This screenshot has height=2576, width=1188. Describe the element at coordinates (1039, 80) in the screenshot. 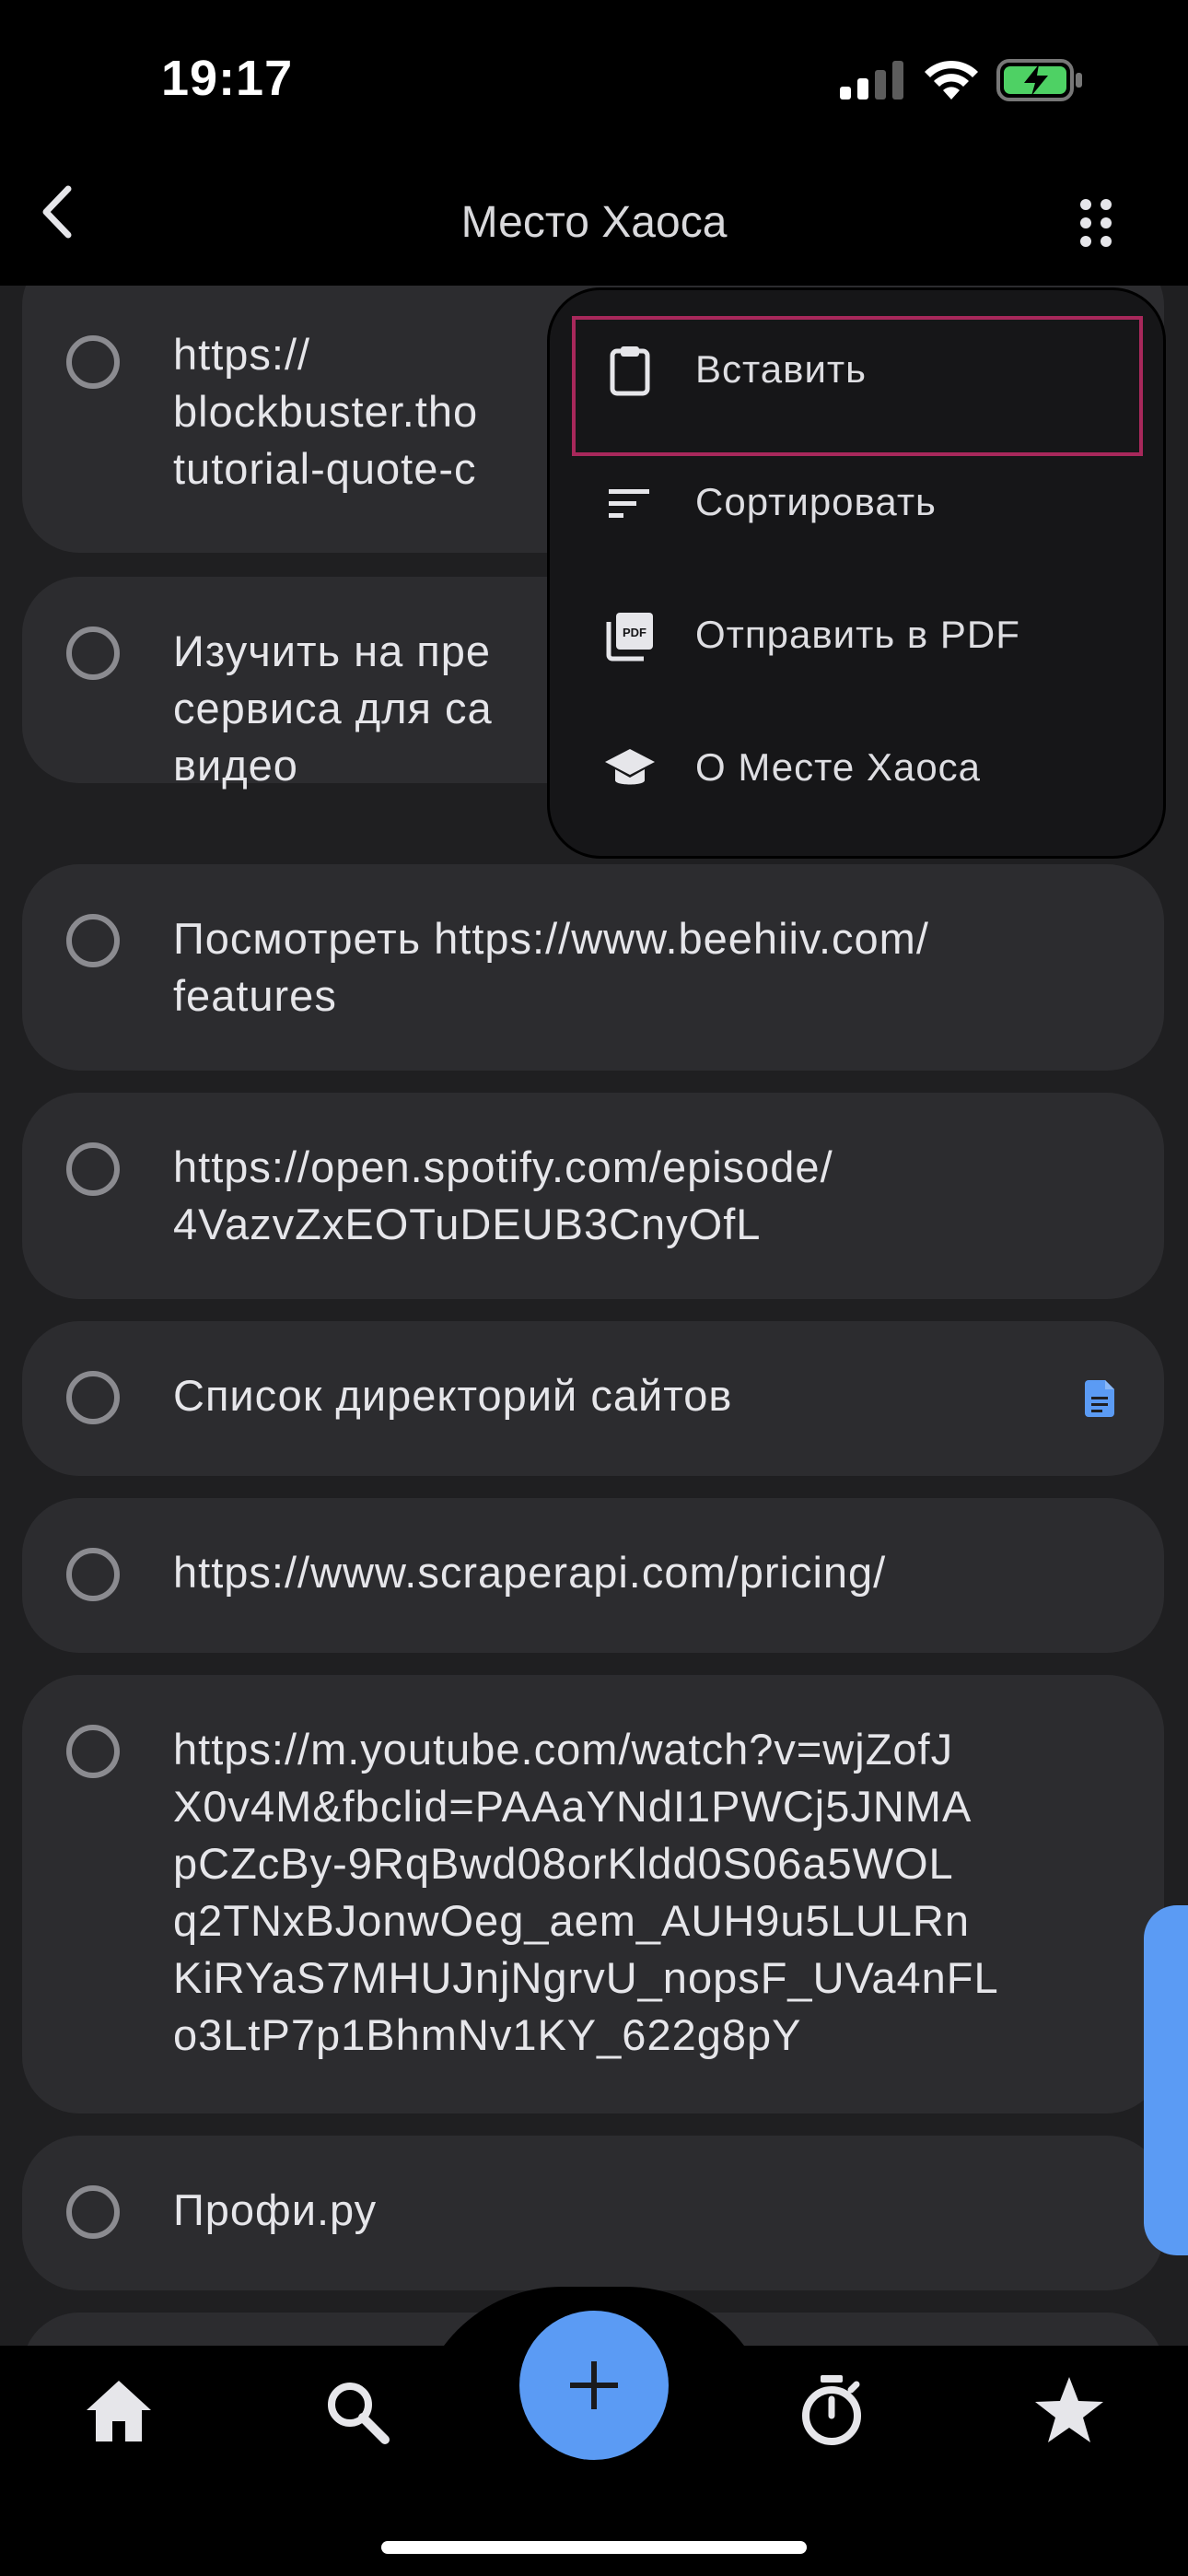

I see `battery-charging-icon` at that location.